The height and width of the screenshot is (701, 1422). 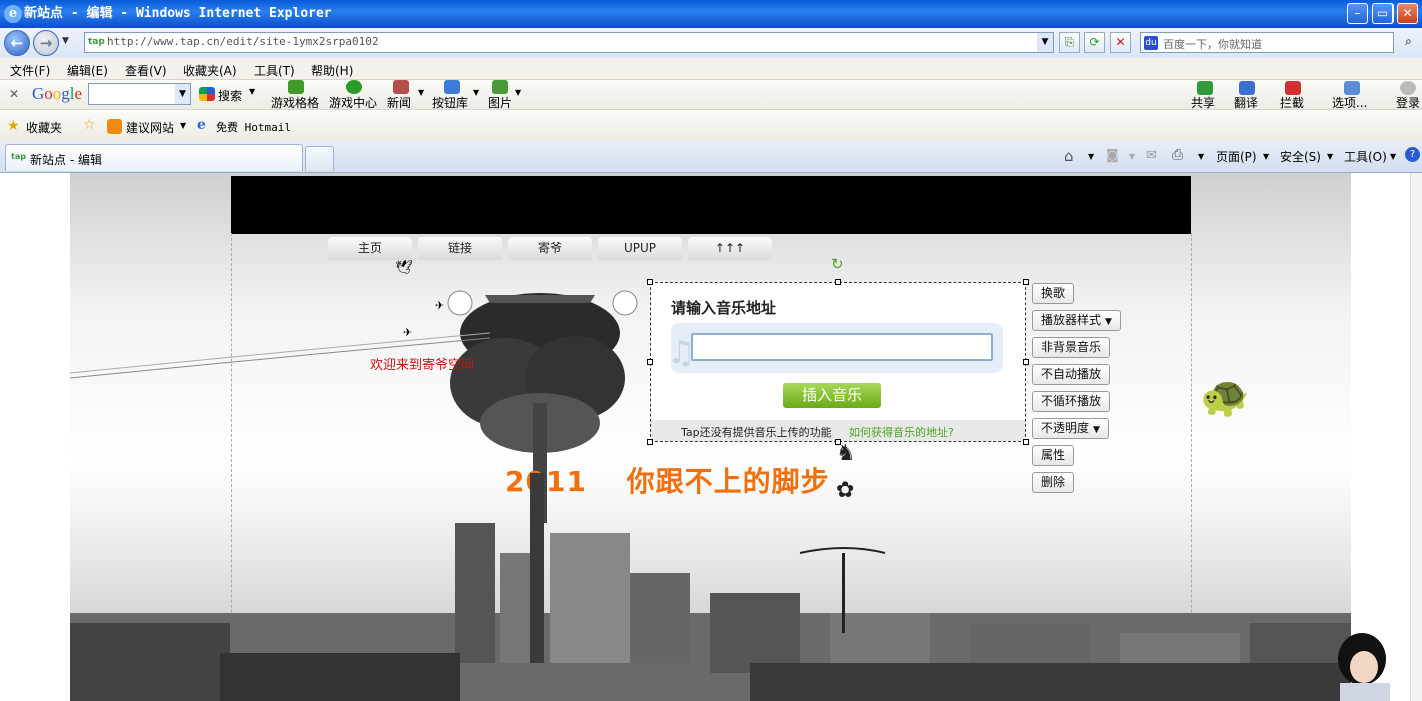 I want to click on favorites-star-icon: ★, so click(x=13, y=126).